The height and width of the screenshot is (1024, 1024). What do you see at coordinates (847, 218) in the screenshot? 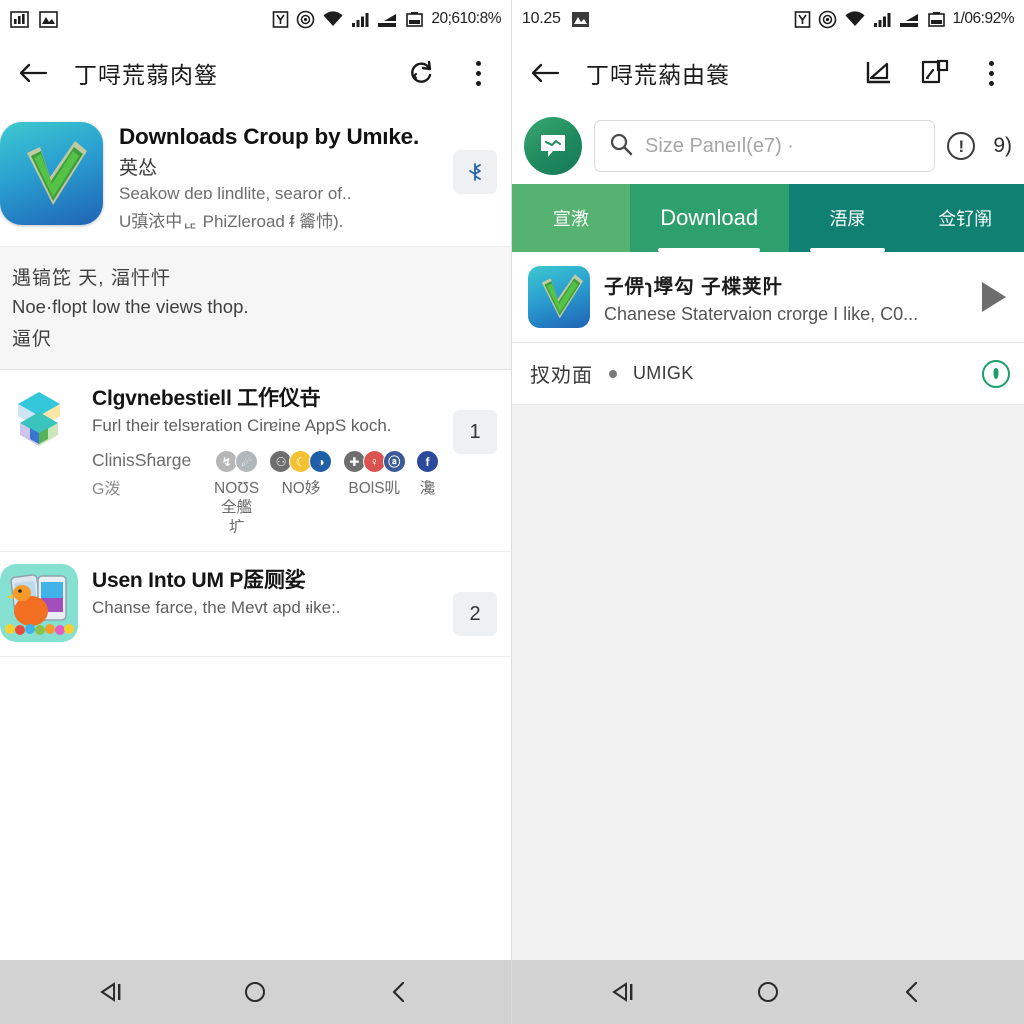
I see `tab-2: 浯㞗` at bounding box center [847, 218].